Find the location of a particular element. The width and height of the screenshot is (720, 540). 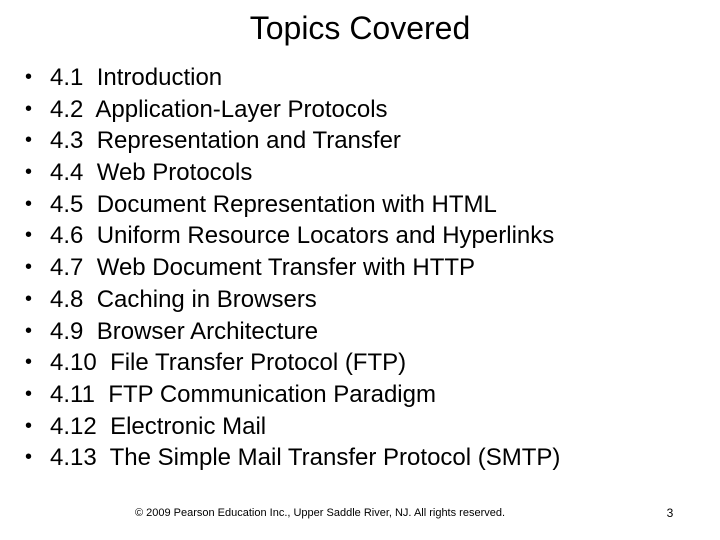

topic-number: 4.10 is located at coordinates (73, 363).